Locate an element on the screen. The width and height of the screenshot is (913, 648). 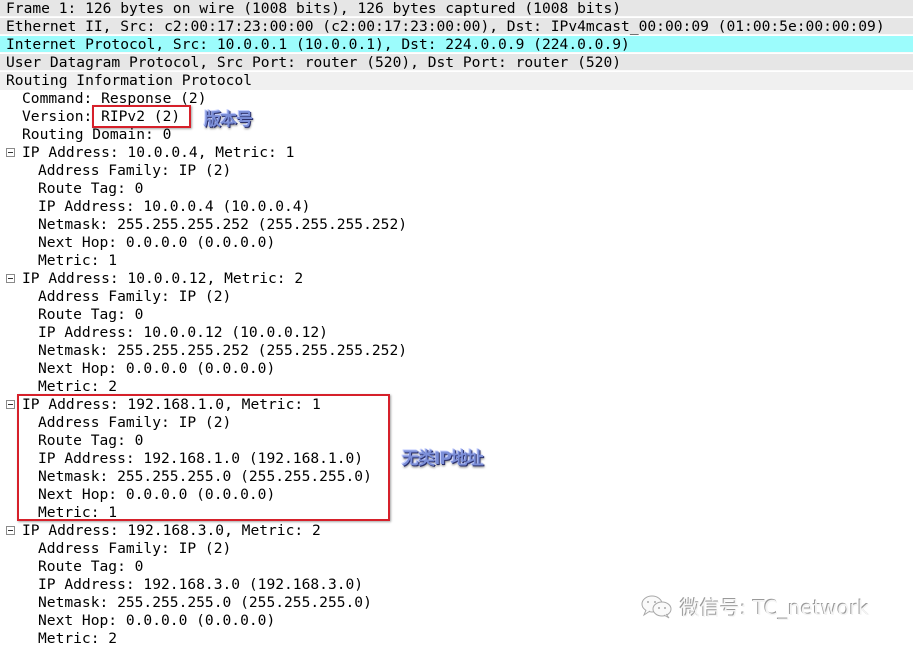
row-text: IP Address: 10.0.0.4 (10.0.0.4) is located at coordinates (174, 206).